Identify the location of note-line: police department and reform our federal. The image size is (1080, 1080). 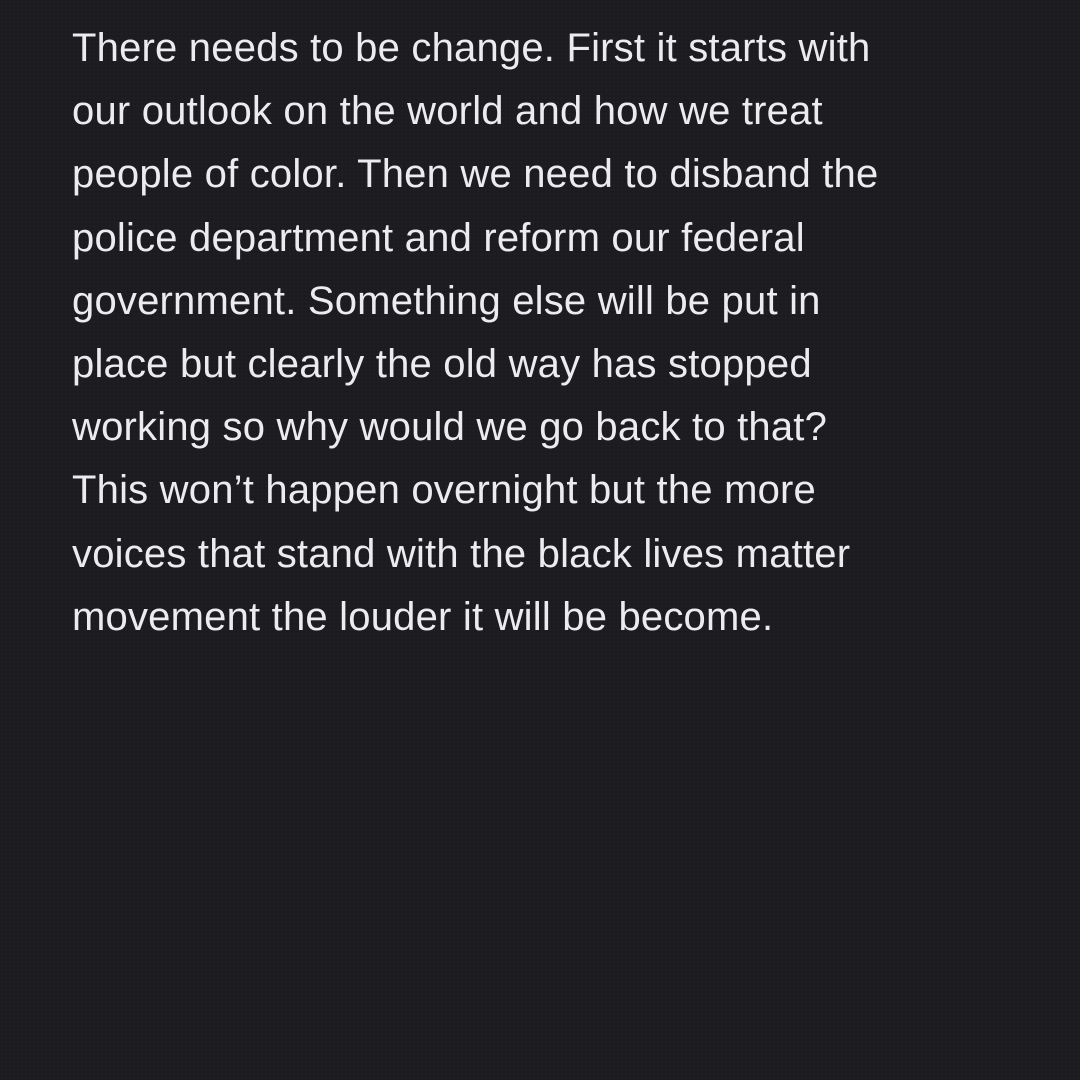
(438, 237).